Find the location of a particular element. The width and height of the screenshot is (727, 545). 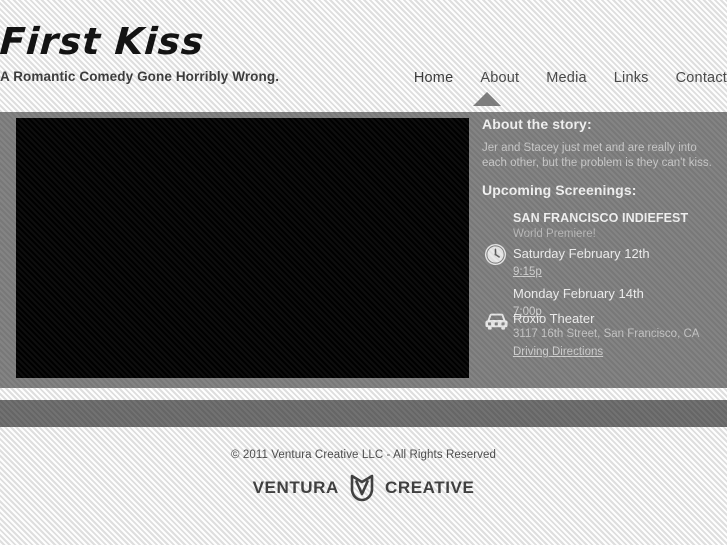

logo-word-right: CREATIVE is located at coordinates (429, 487).